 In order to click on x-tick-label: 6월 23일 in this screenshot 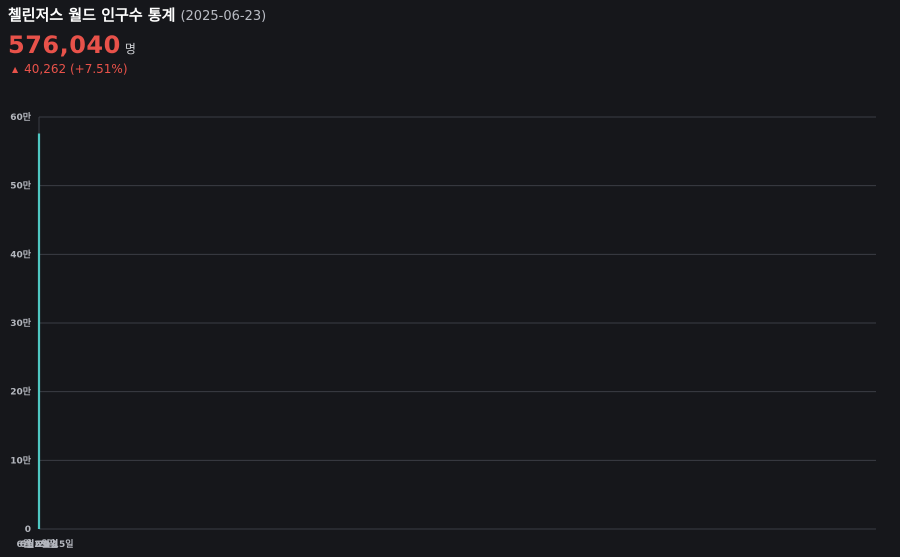, I will do `click(36, 544)`.